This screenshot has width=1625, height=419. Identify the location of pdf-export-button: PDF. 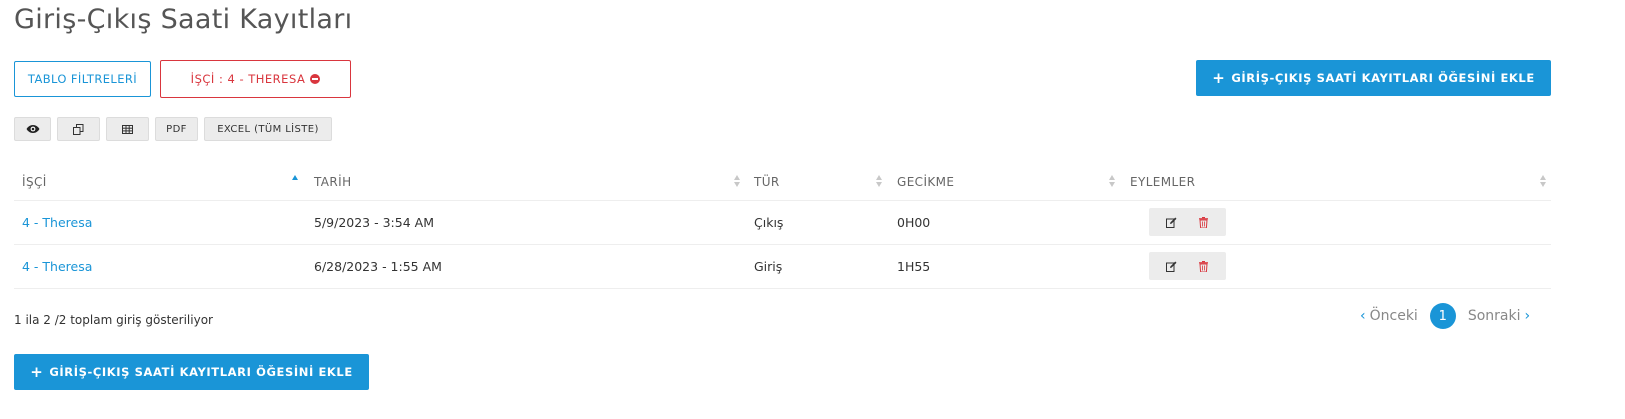
(176, 129).